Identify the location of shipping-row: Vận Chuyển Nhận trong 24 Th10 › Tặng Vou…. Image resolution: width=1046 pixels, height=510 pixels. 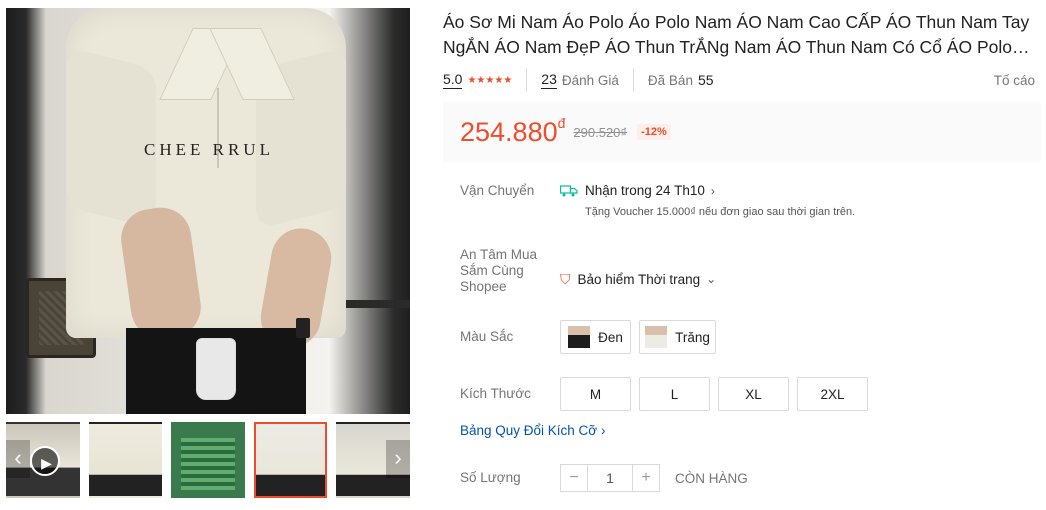
(657, 200).